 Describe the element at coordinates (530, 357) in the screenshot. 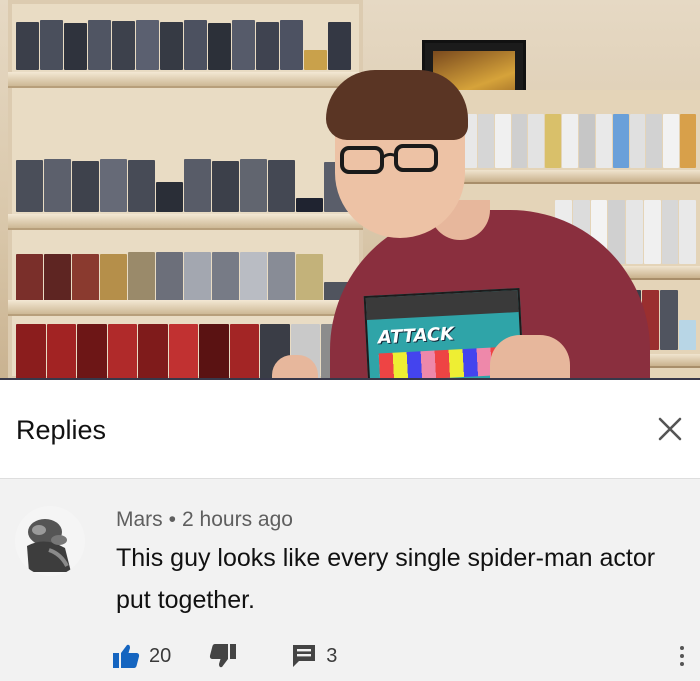

I see `person-hand-right` at that location.